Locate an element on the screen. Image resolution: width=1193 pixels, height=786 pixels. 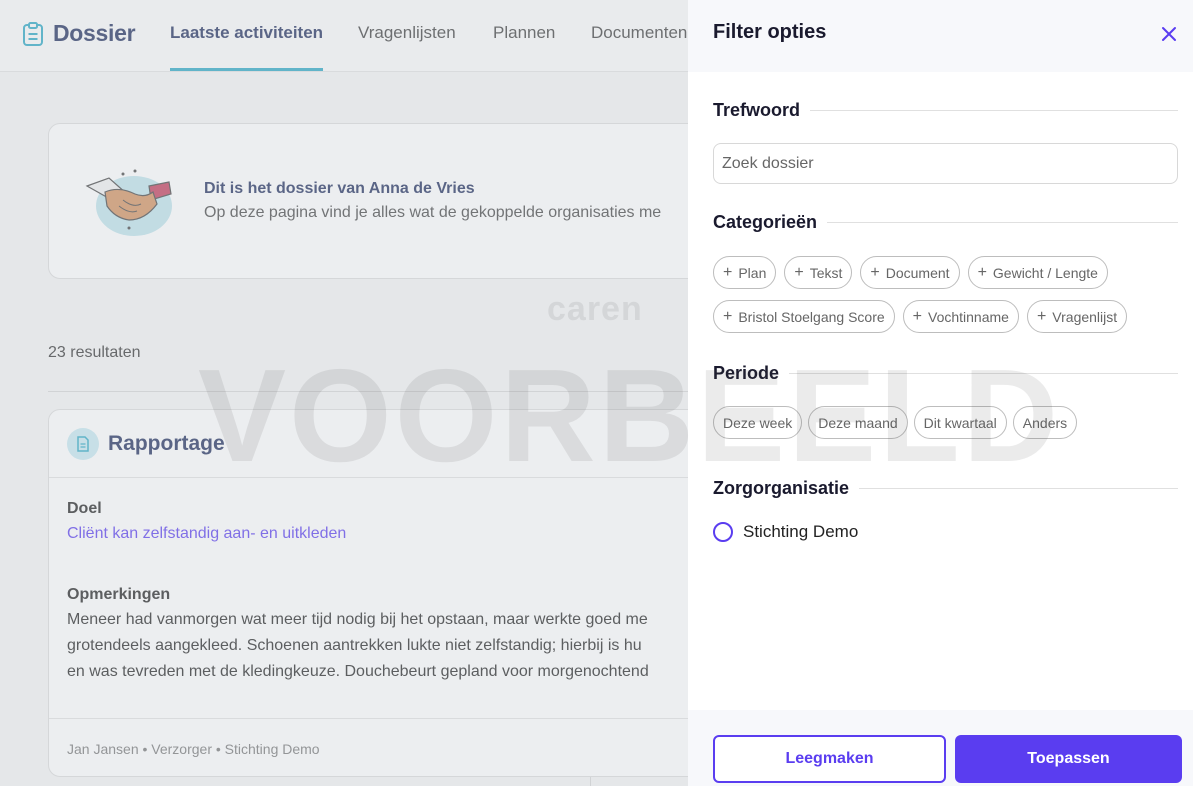
section-zorgorganisatie: Zorgorganisatie is located at coordinates (945, 488).